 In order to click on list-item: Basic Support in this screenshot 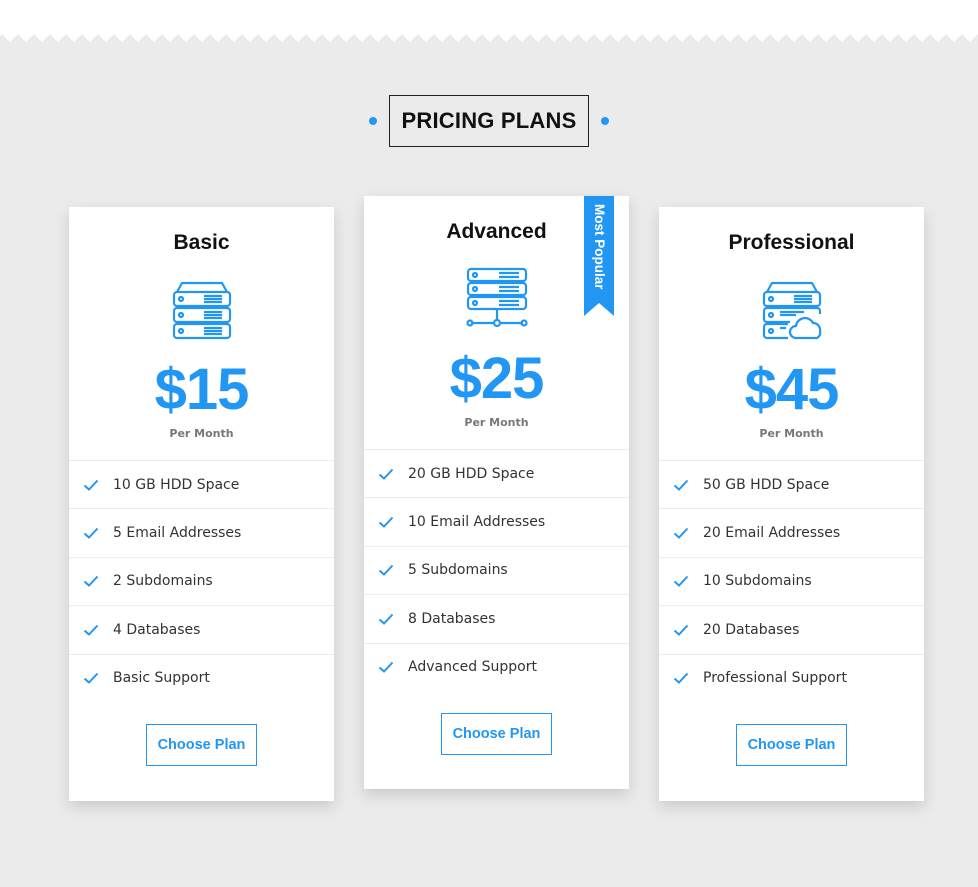, I will do `click(201, 677)`.